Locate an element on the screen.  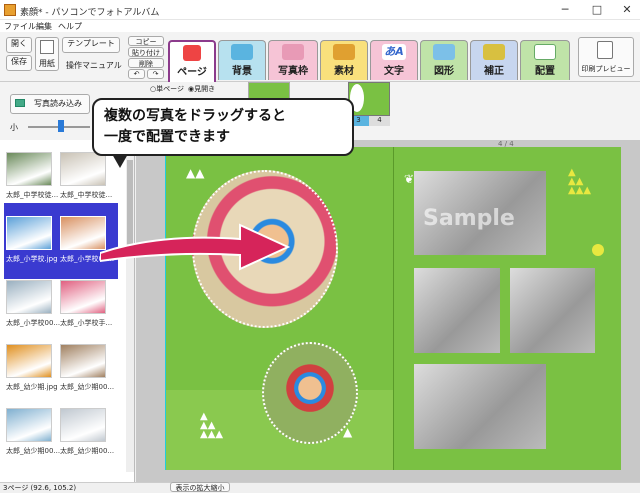
copy-button: コピー is located at coordinates (146, 41).